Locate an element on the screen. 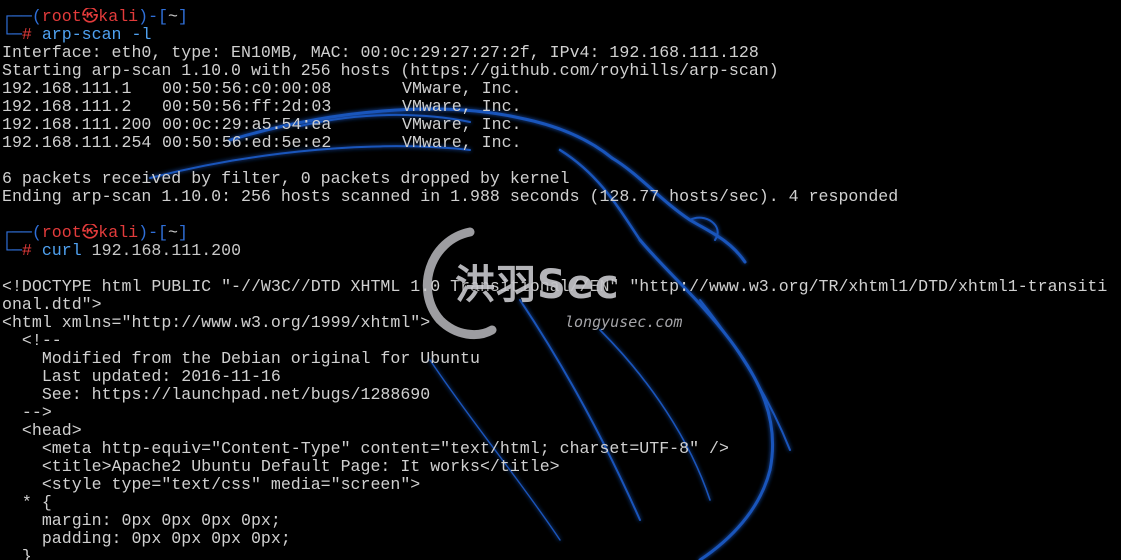 Image resolution: width=1121 pixels, height=560 pixels. mac-address: 00:50:56:c0:00:08 is located at coordinates (247, 89).